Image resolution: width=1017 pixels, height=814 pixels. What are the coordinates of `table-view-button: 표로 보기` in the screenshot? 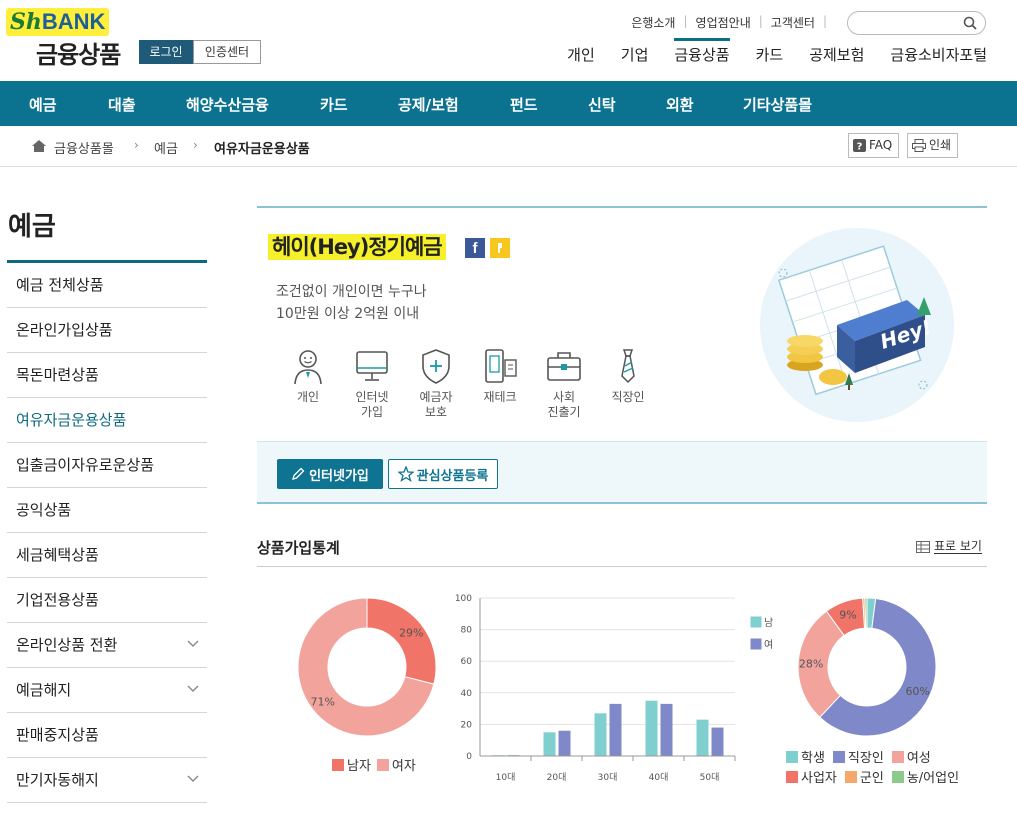 It's located at (949, 546).